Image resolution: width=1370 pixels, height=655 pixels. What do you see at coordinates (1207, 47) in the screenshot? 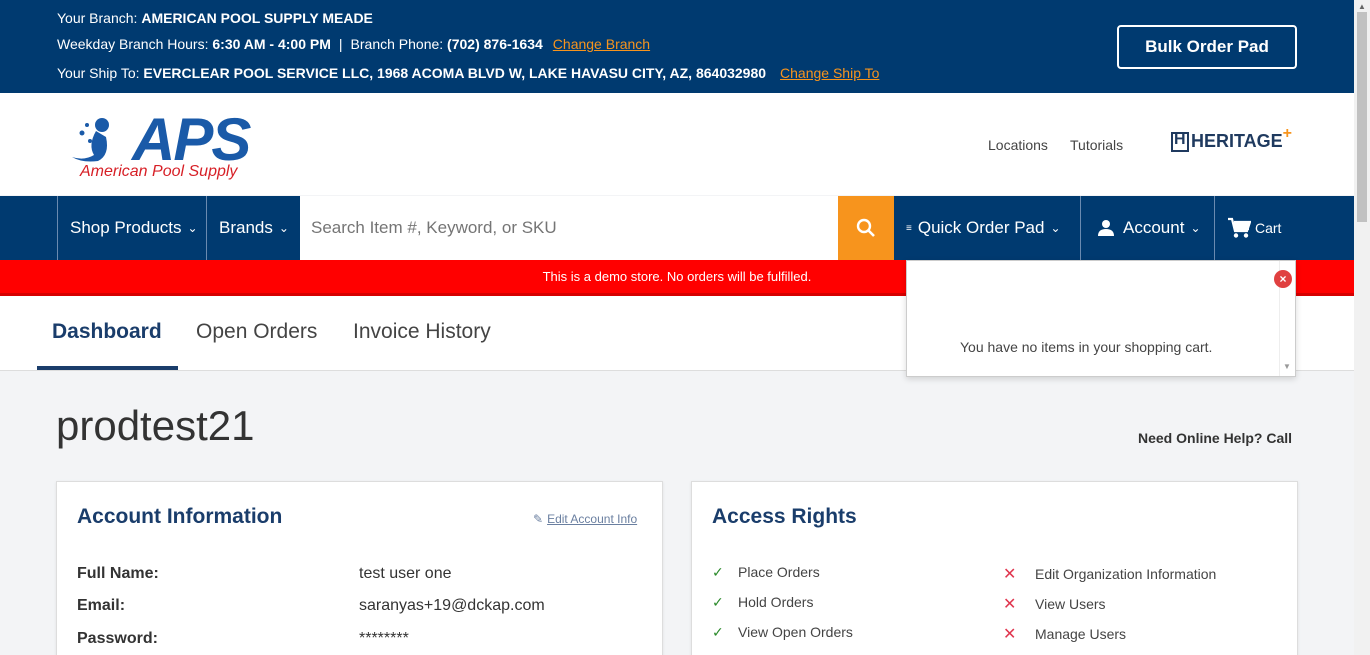
I see `bulk-order-pad-button: Bulk Order Pad` at bounding box center [1207, 47].